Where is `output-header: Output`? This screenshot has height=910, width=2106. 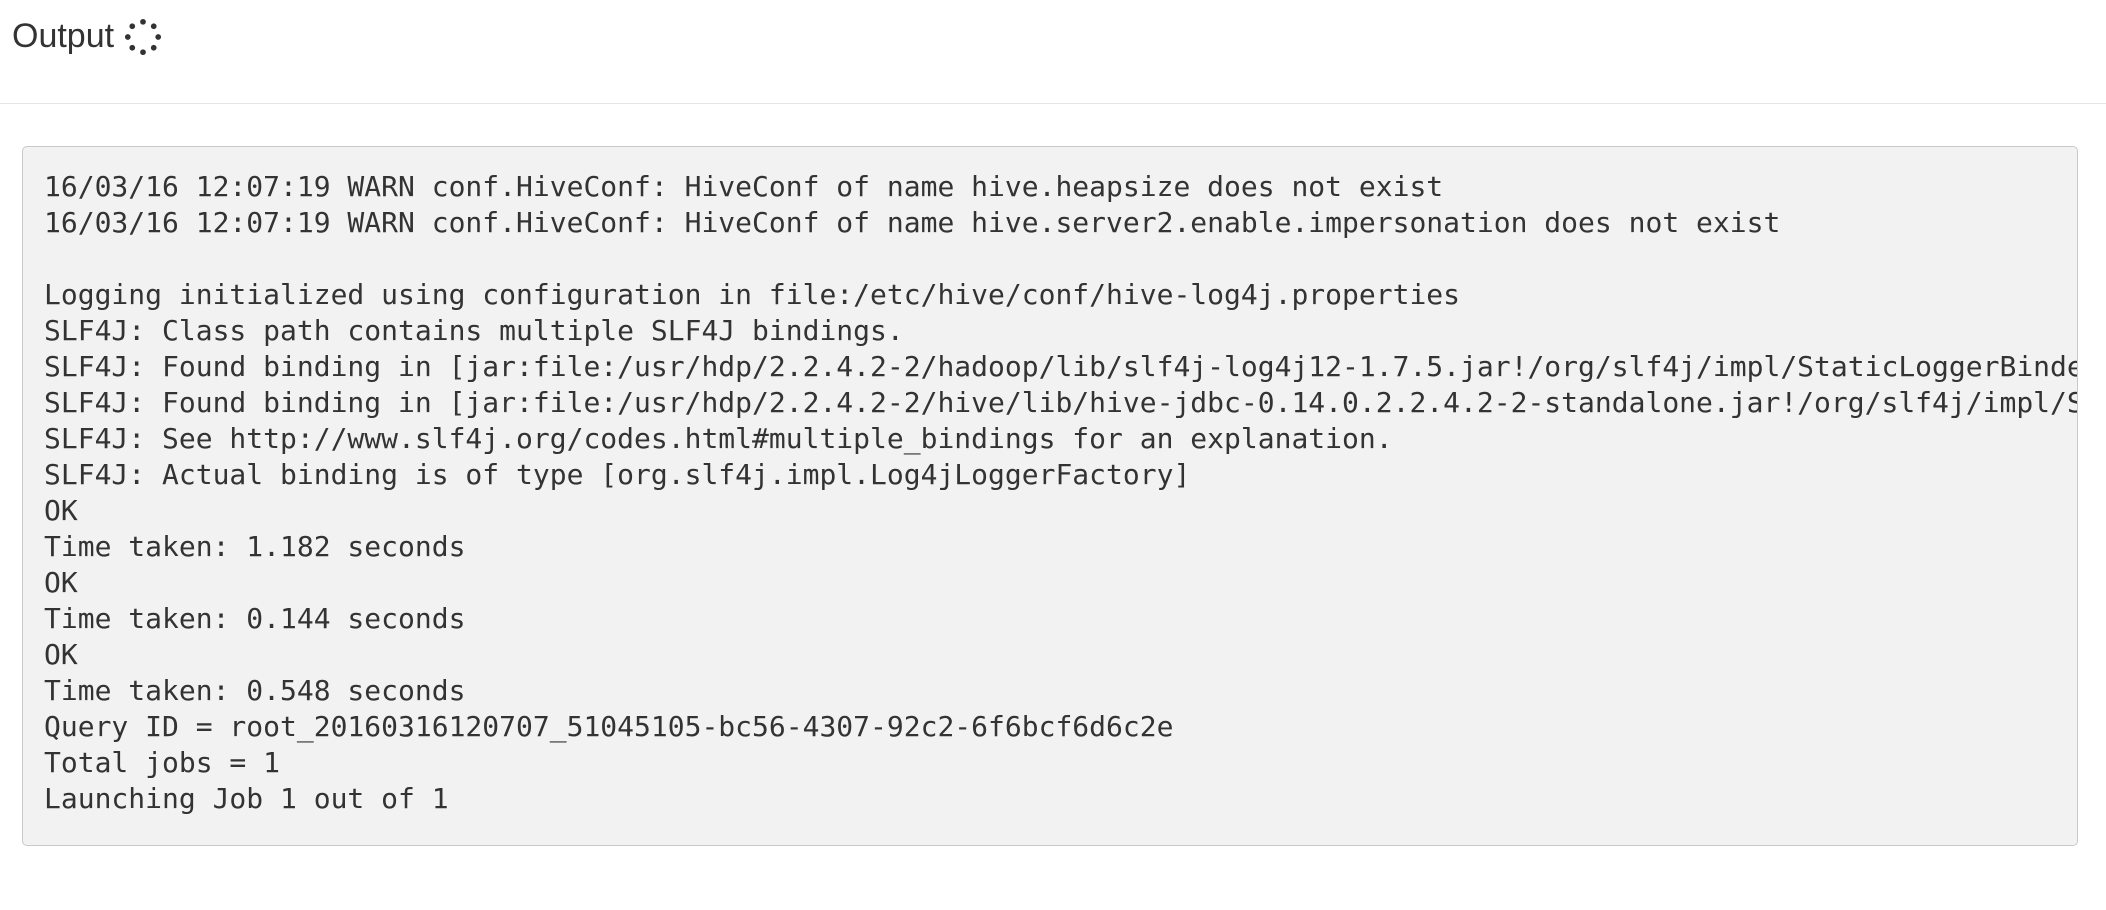 output-header: Output is located at coordinates (1053, 52).